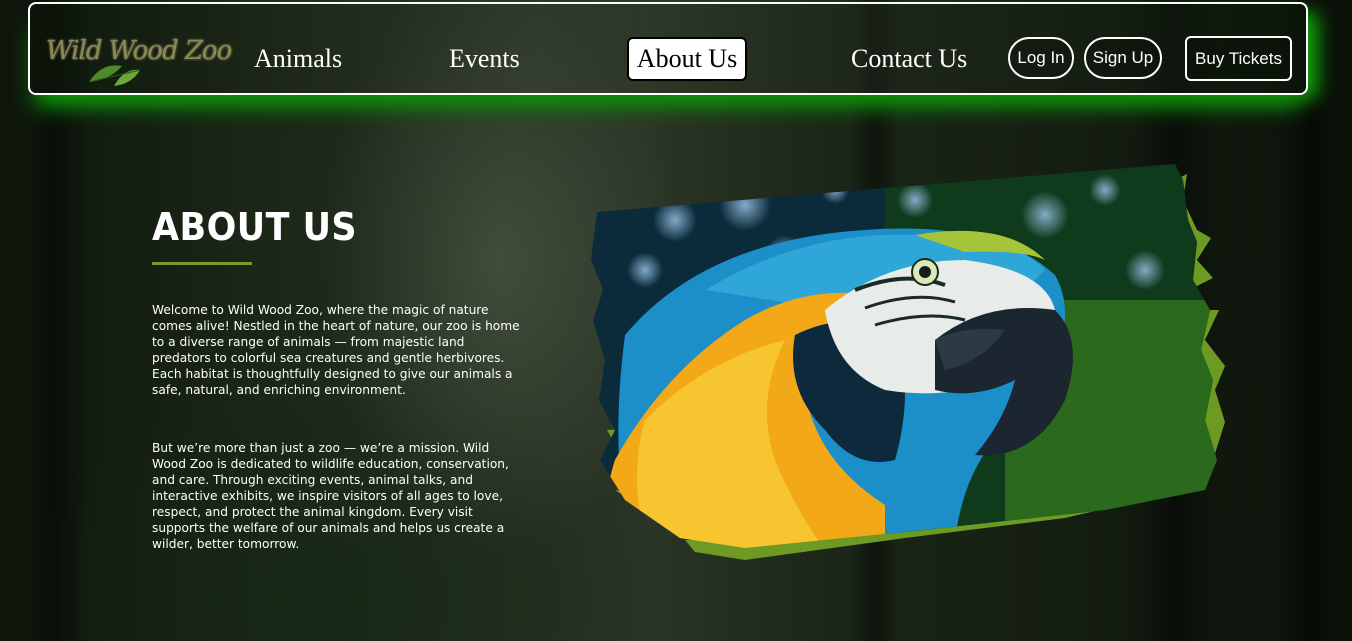 The height and width of the screenshot is (641, 1352). I want to click on page-title: ABOUT US, so click(255, 227).